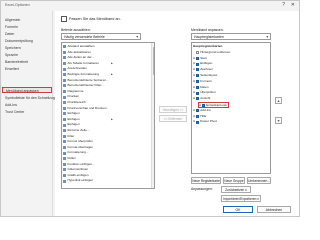 This screenshot has height=240, width=320. What do you see at coordinates (28, 48) in the screenshot?
I see `sidebar-item-speichern: Speichern` at bounding box center [28, 48].